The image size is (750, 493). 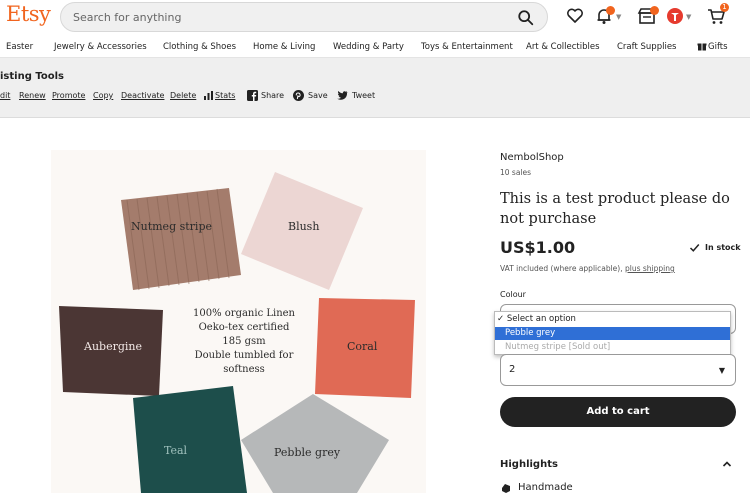 I want to click on gift-icon, so click(x=702, y=47).